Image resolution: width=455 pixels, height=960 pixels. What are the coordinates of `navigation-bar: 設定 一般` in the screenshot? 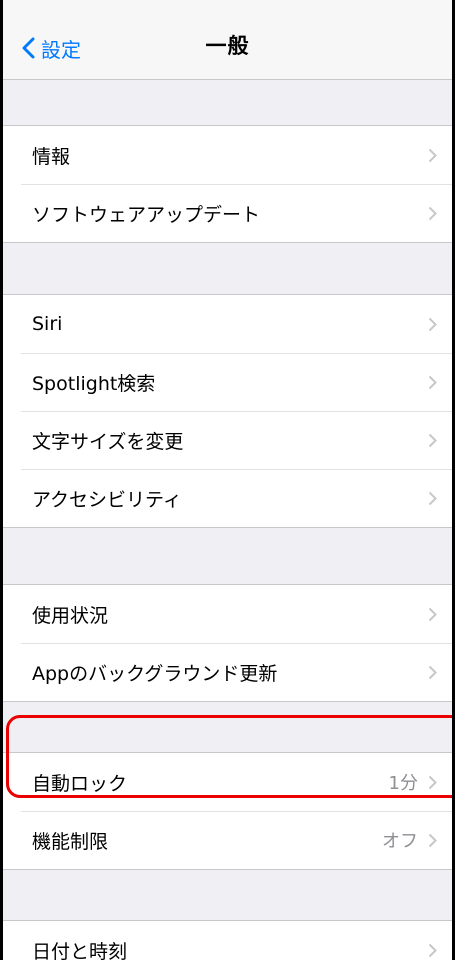 It's located at (227, 40).